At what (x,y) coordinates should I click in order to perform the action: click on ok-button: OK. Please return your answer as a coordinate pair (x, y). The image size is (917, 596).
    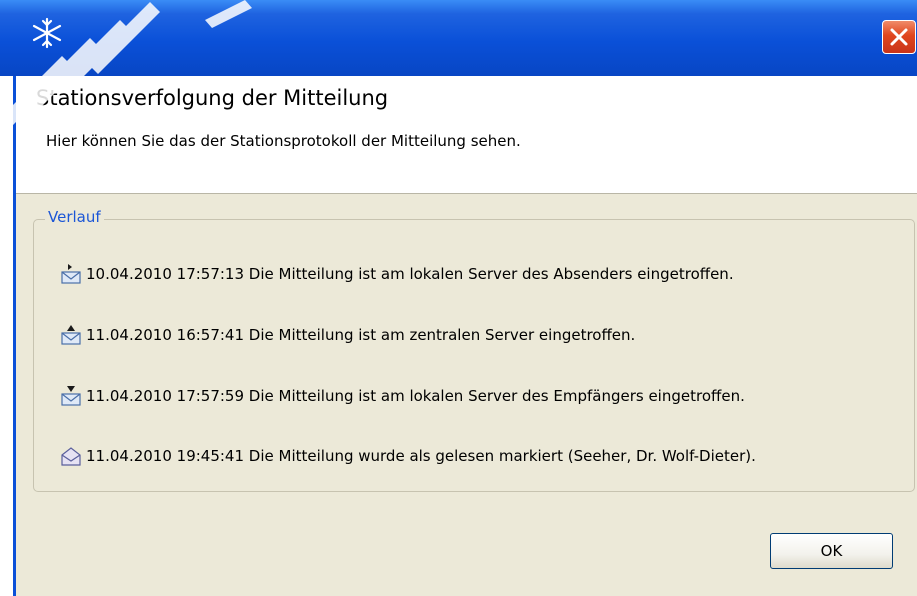
    Looking at the image, I should click on (831, 551).